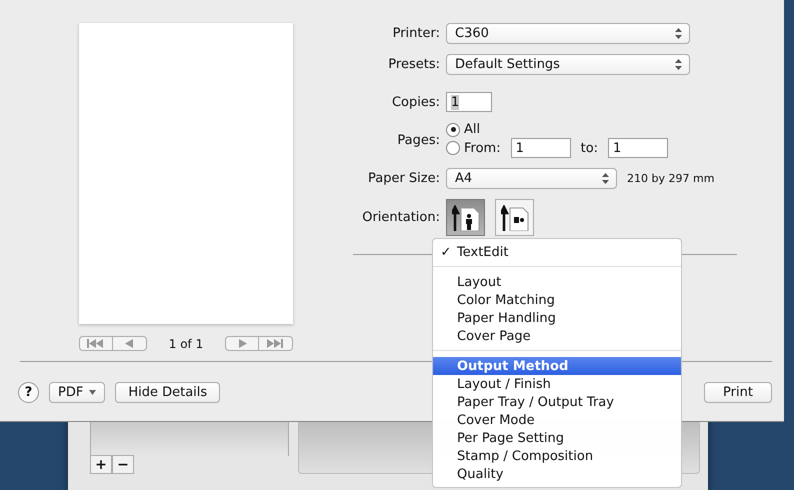 The height and width of the screenshot is (490, 794). I want to click on field-label: Orientation:, so click(400, 217).